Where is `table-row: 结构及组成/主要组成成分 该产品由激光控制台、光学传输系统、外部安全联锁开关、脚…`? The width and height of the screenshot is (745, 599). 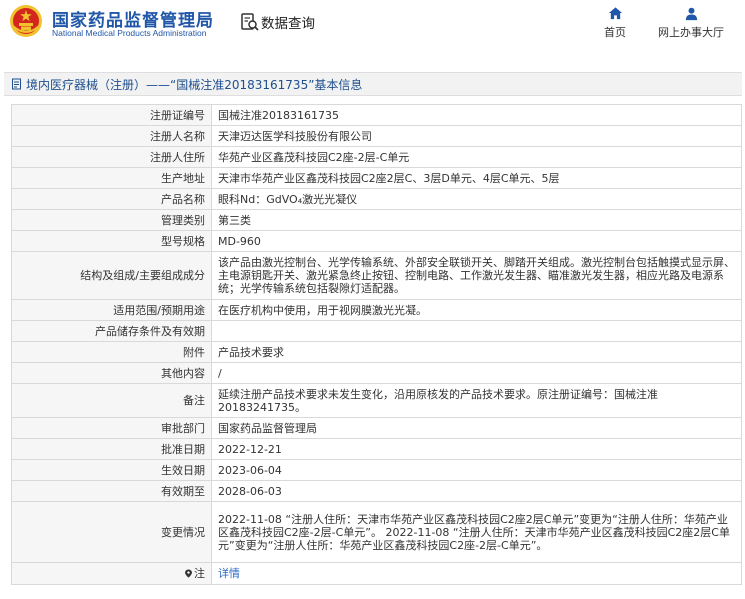
table-row: 结构及组成/主要组成成分 该产品由激光控制台、光学传输系统、外部安全联锁开关、脚… is located at coordinates (376, 275).